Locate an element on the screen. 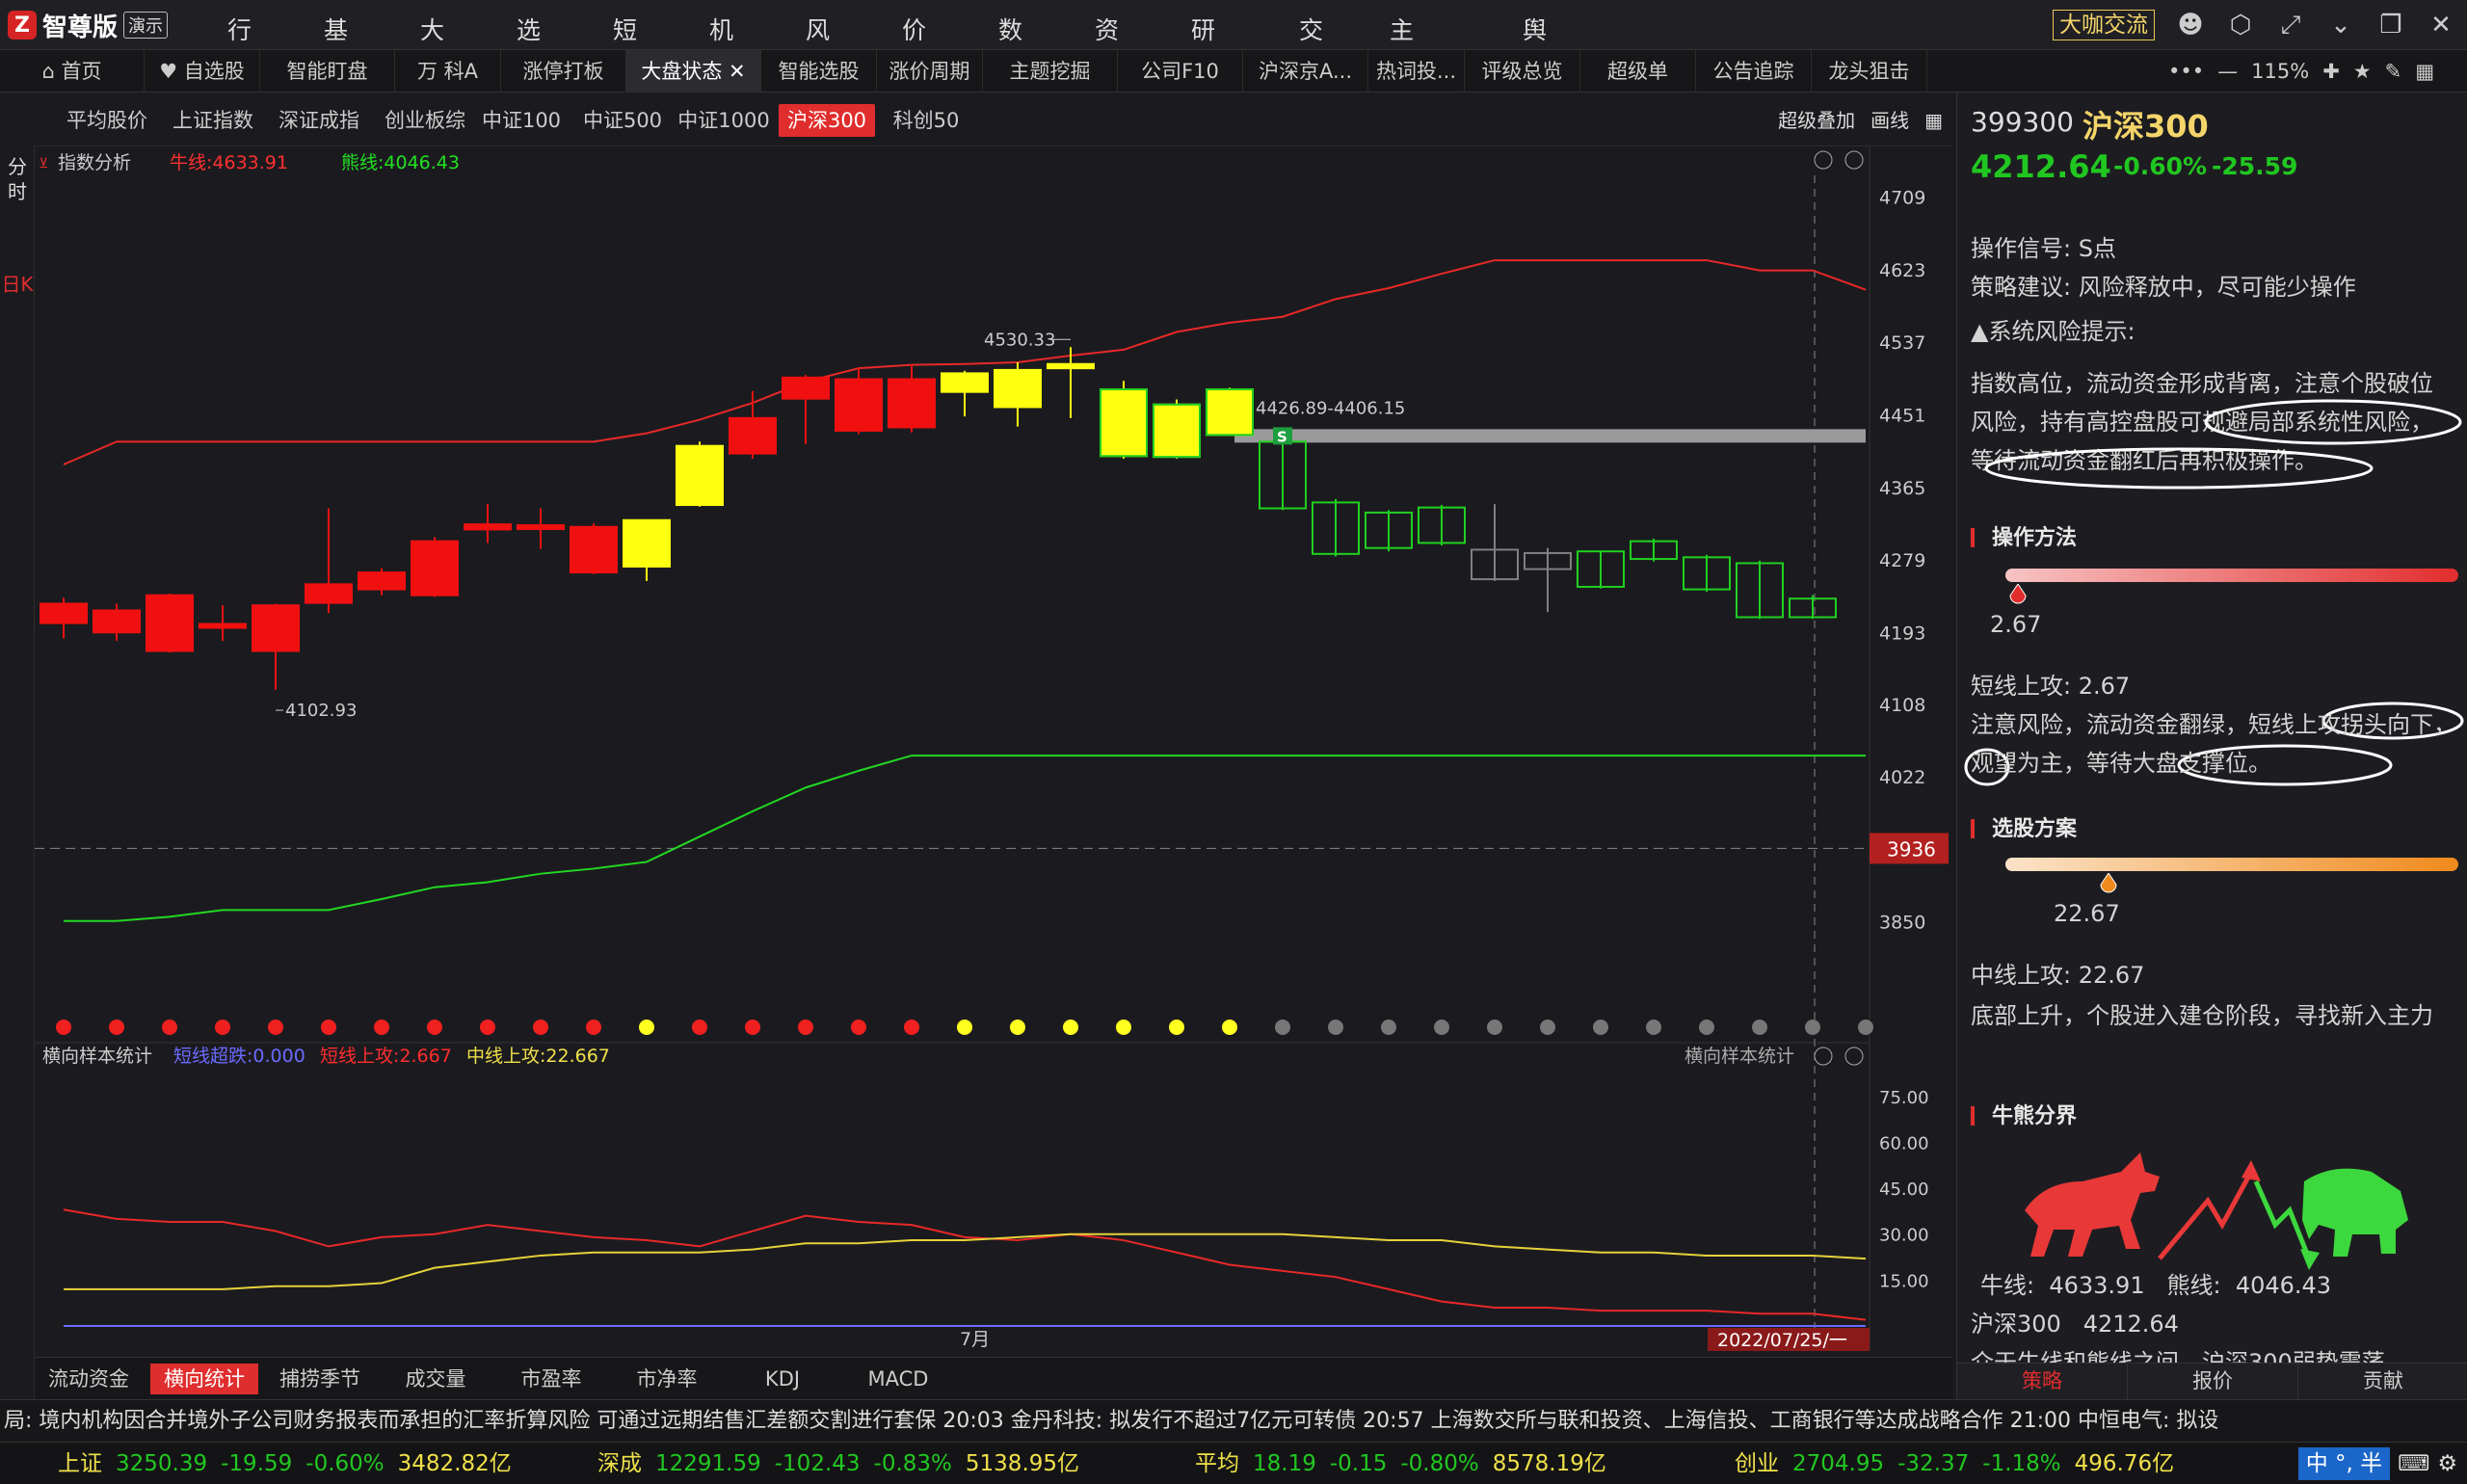  tab-13: 超级单 is located at coordinates (1638, 71).